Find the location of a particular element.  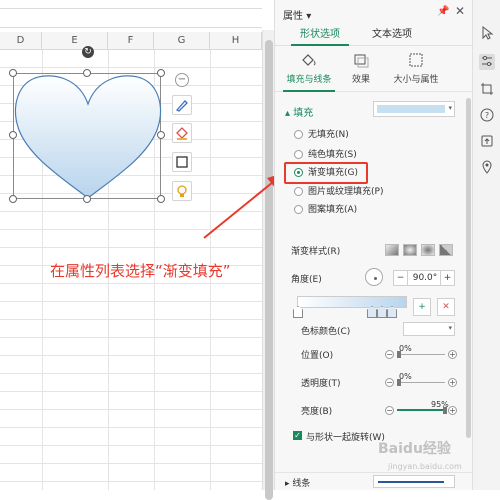

gradient-bar is located at coordinates (352, 302).